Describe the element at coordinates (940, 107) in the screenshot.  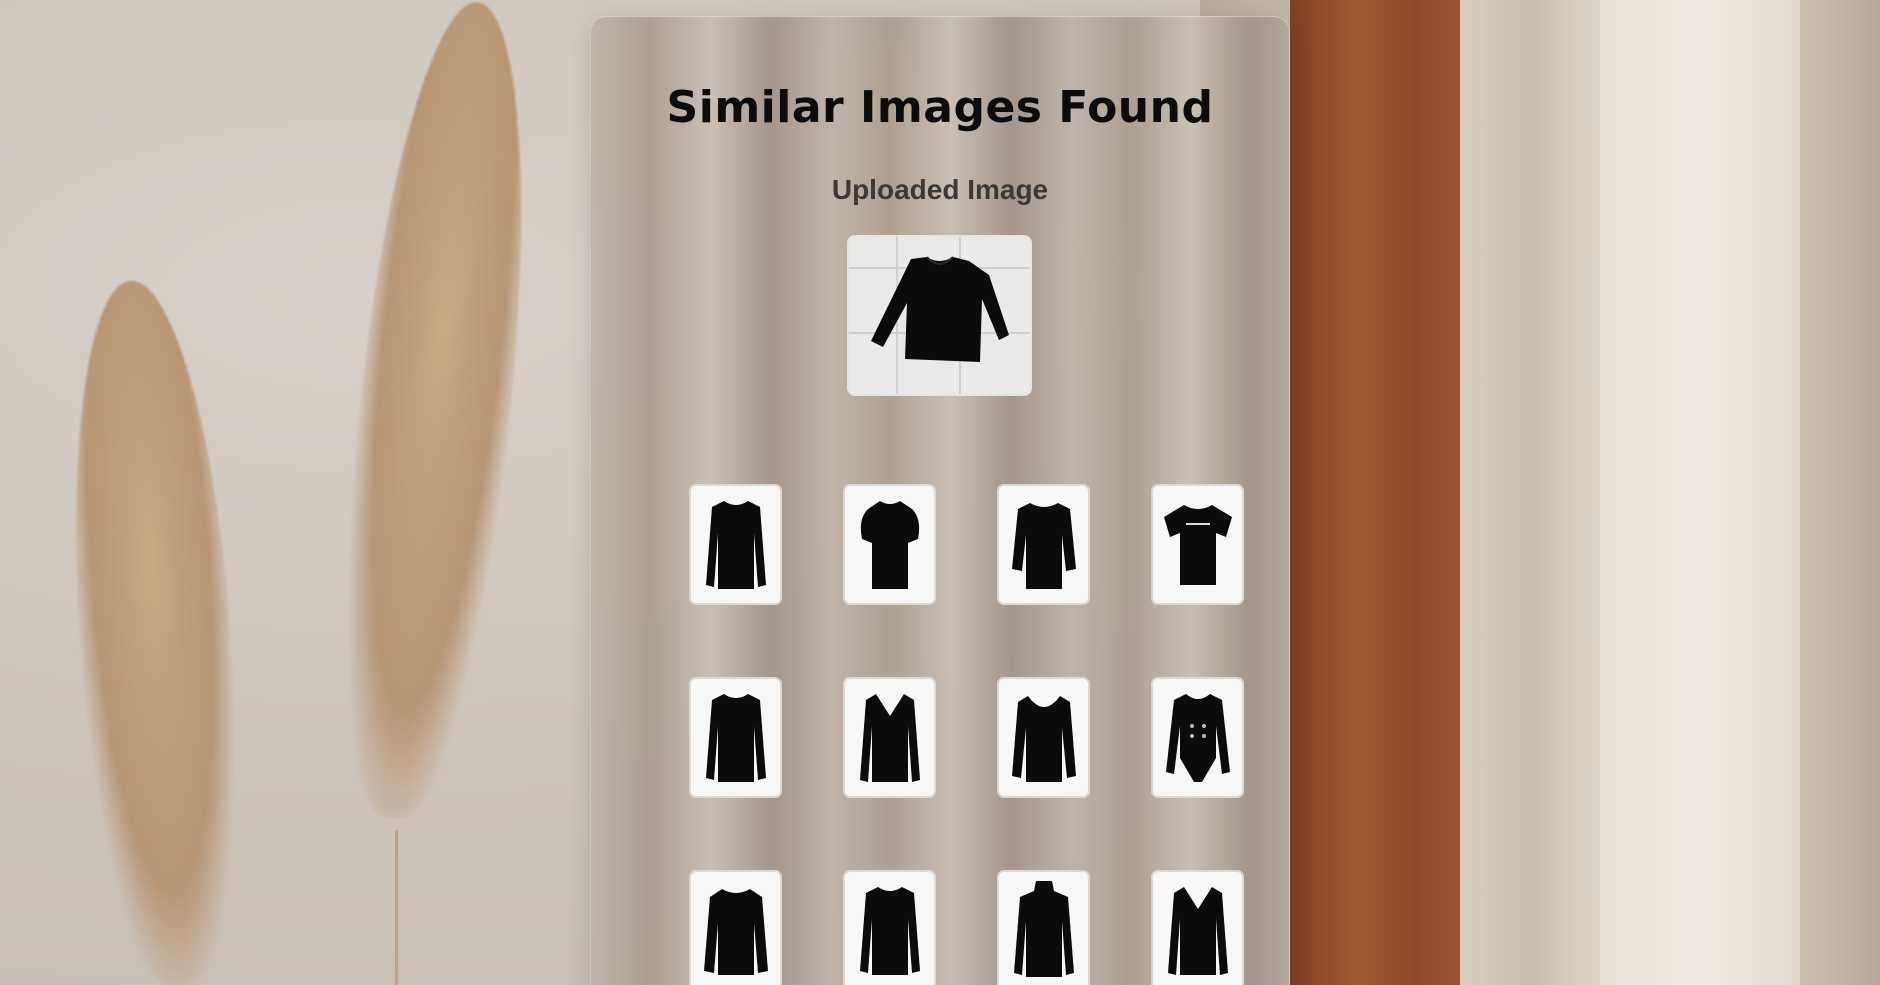
I see `page-title: Similar Images Found` at that location.